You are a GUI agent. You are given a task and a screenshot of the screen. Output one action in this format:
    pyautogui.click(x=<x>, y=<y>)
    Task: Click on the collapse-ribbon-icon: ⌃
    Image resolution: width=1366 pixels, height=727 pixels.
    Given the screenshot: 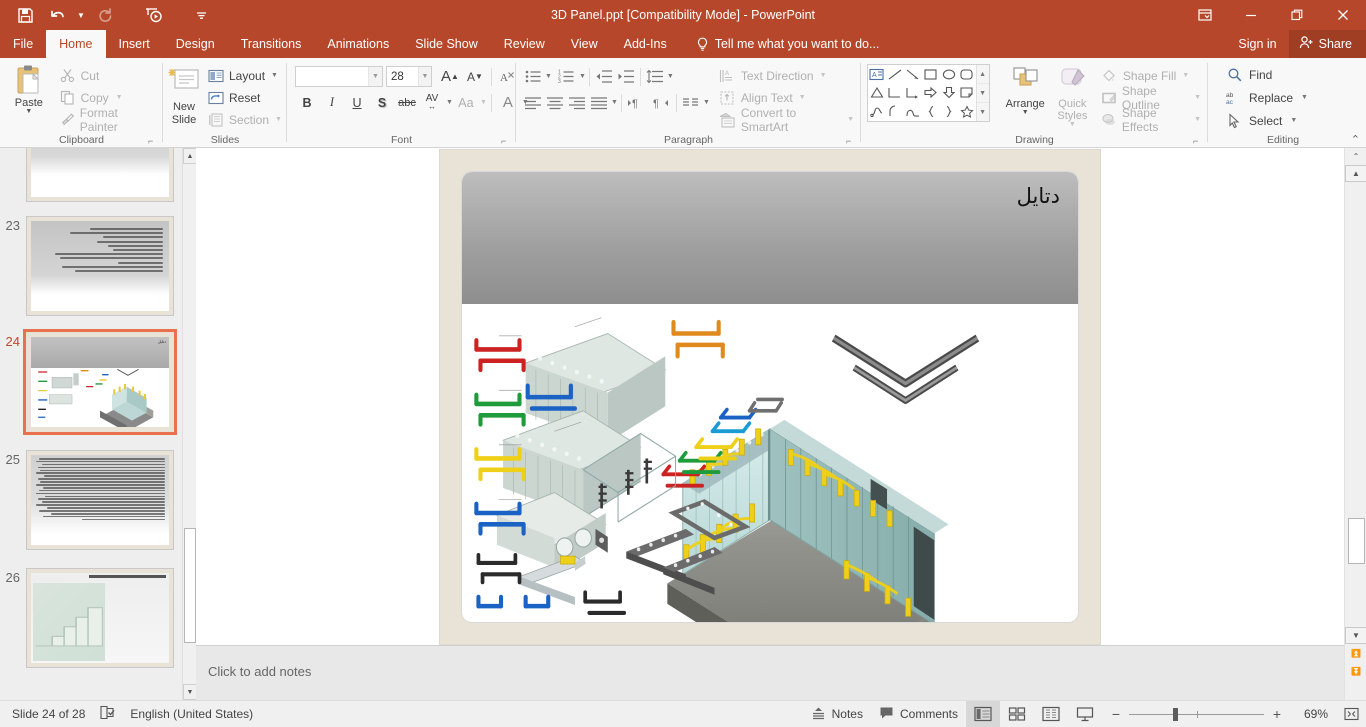 What is the action you would take?
    pyautogui.click(x=1355, y=139)
    